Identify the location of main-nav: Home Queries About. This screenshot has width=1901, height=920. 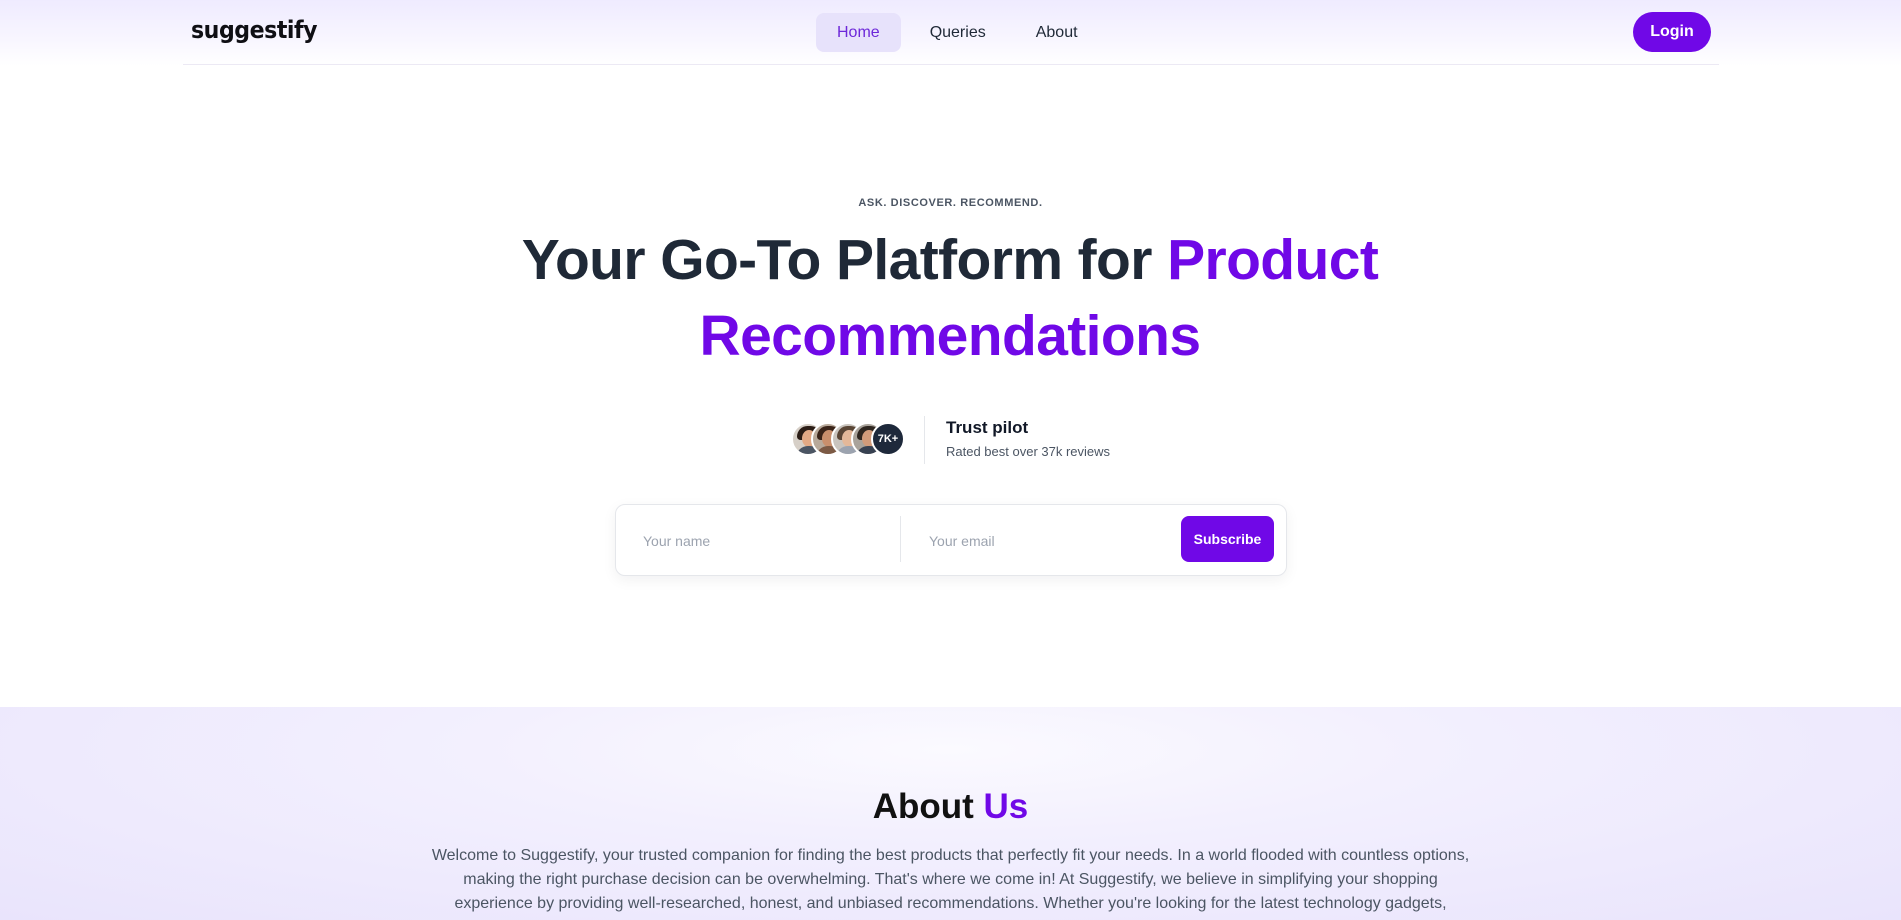
(957, 32).